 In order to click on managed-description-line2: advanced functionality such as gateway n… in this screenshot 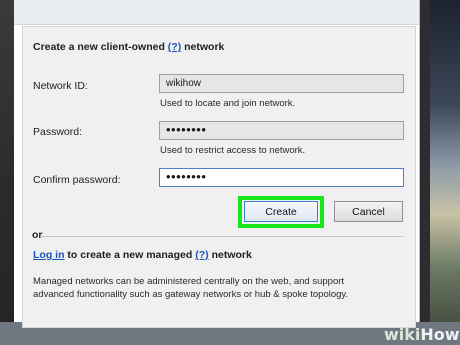, I will do `click(191, 294)`.